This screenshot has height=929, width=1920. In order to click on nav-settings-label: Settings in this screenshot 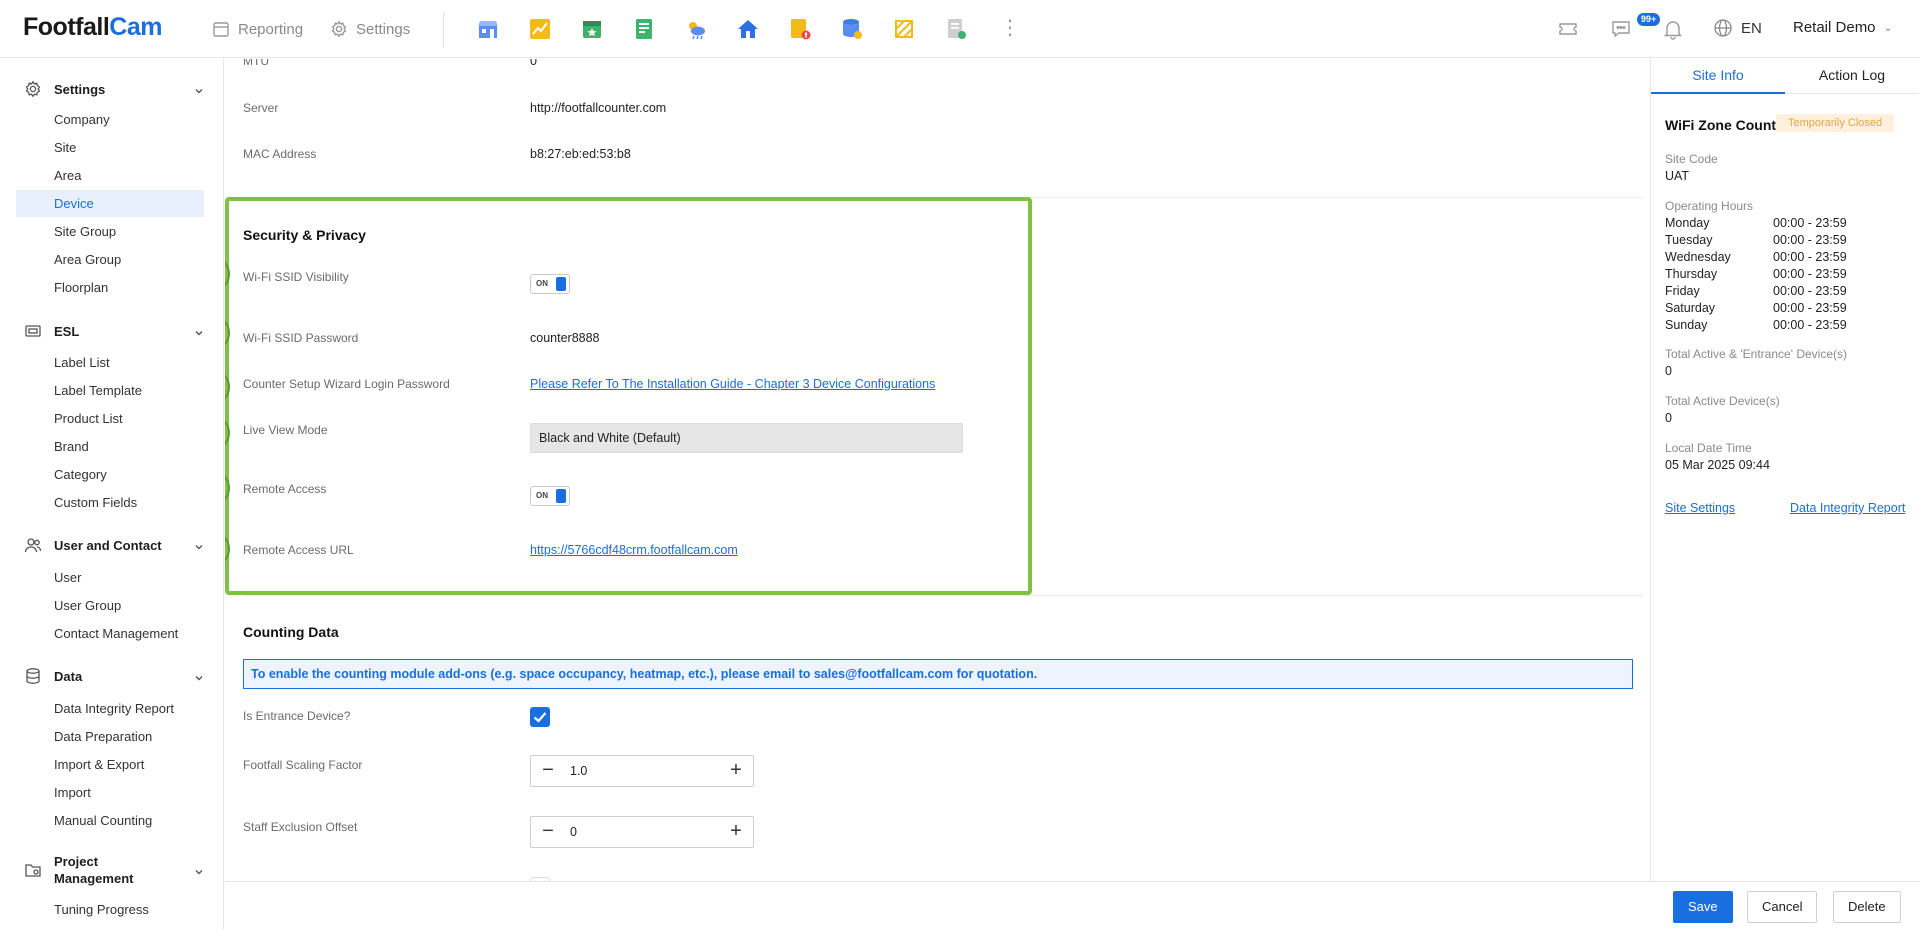, I will do `click(383, 29)`.